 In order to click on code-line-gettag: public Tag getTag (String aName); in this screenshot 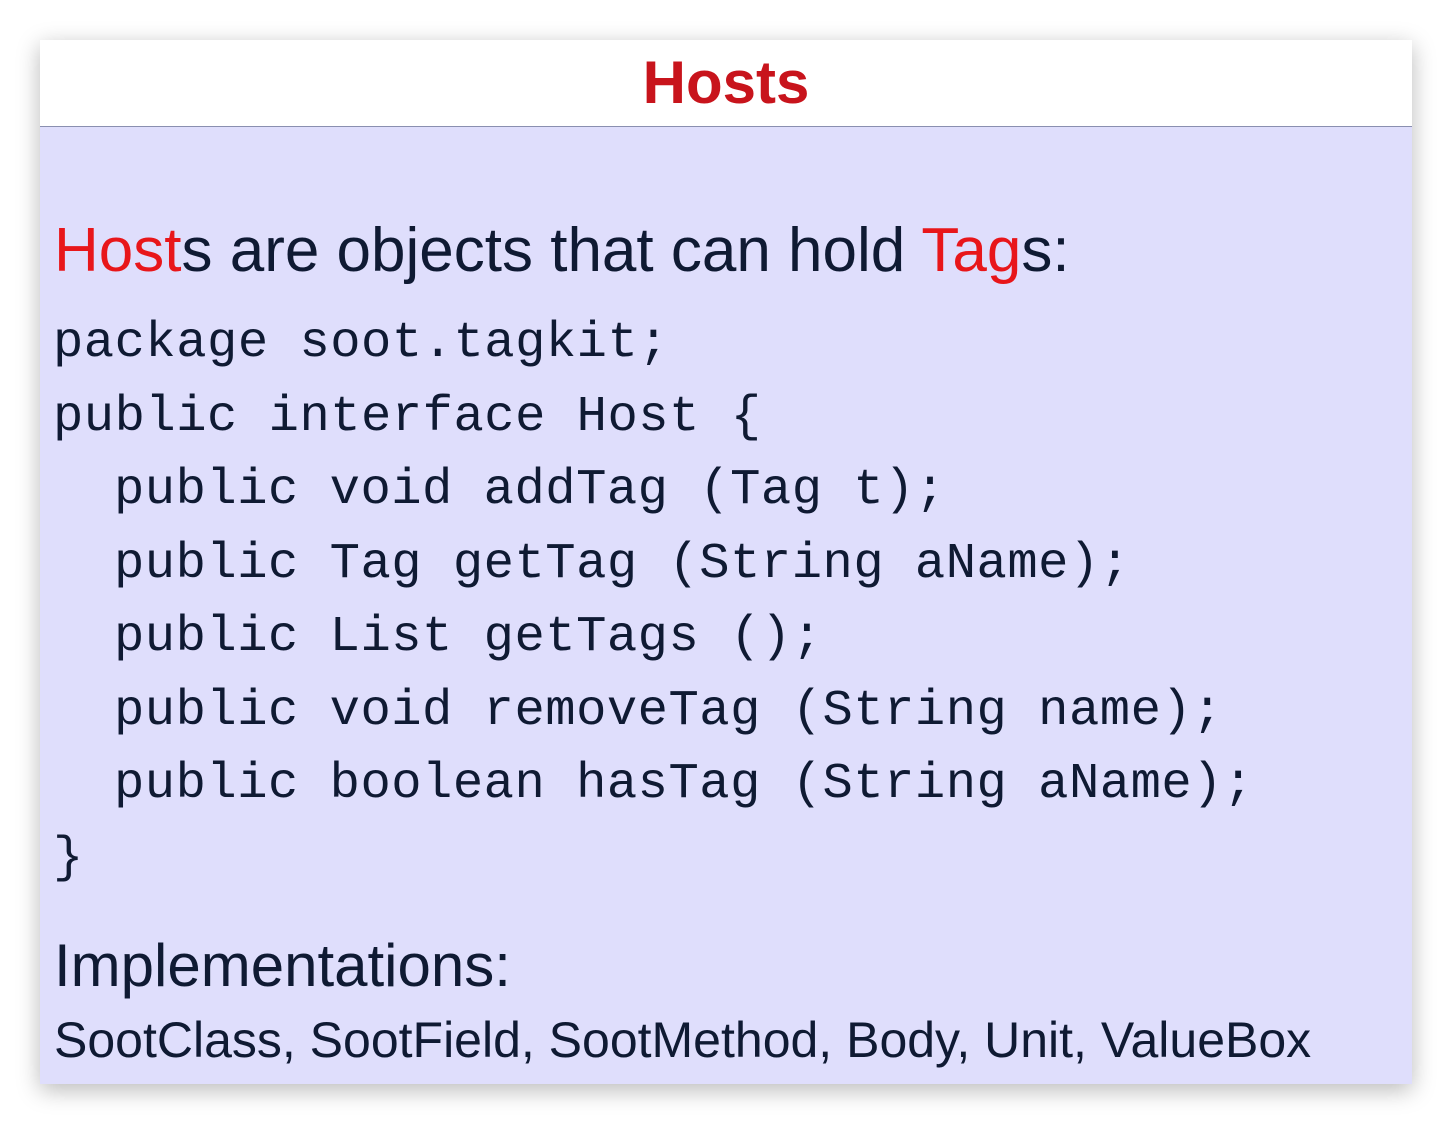, I will do `click(622, 564)`.